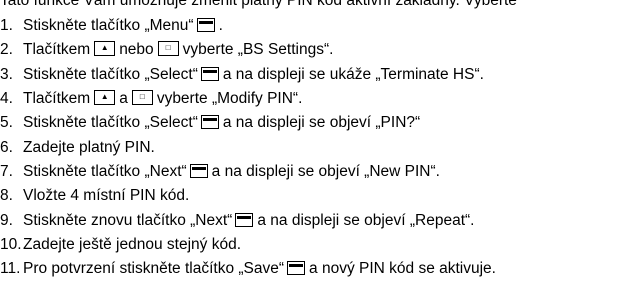 The image size is (628, 282). I want to click on step-item: 6. Zadejte platný PIN., so click(314, 147).